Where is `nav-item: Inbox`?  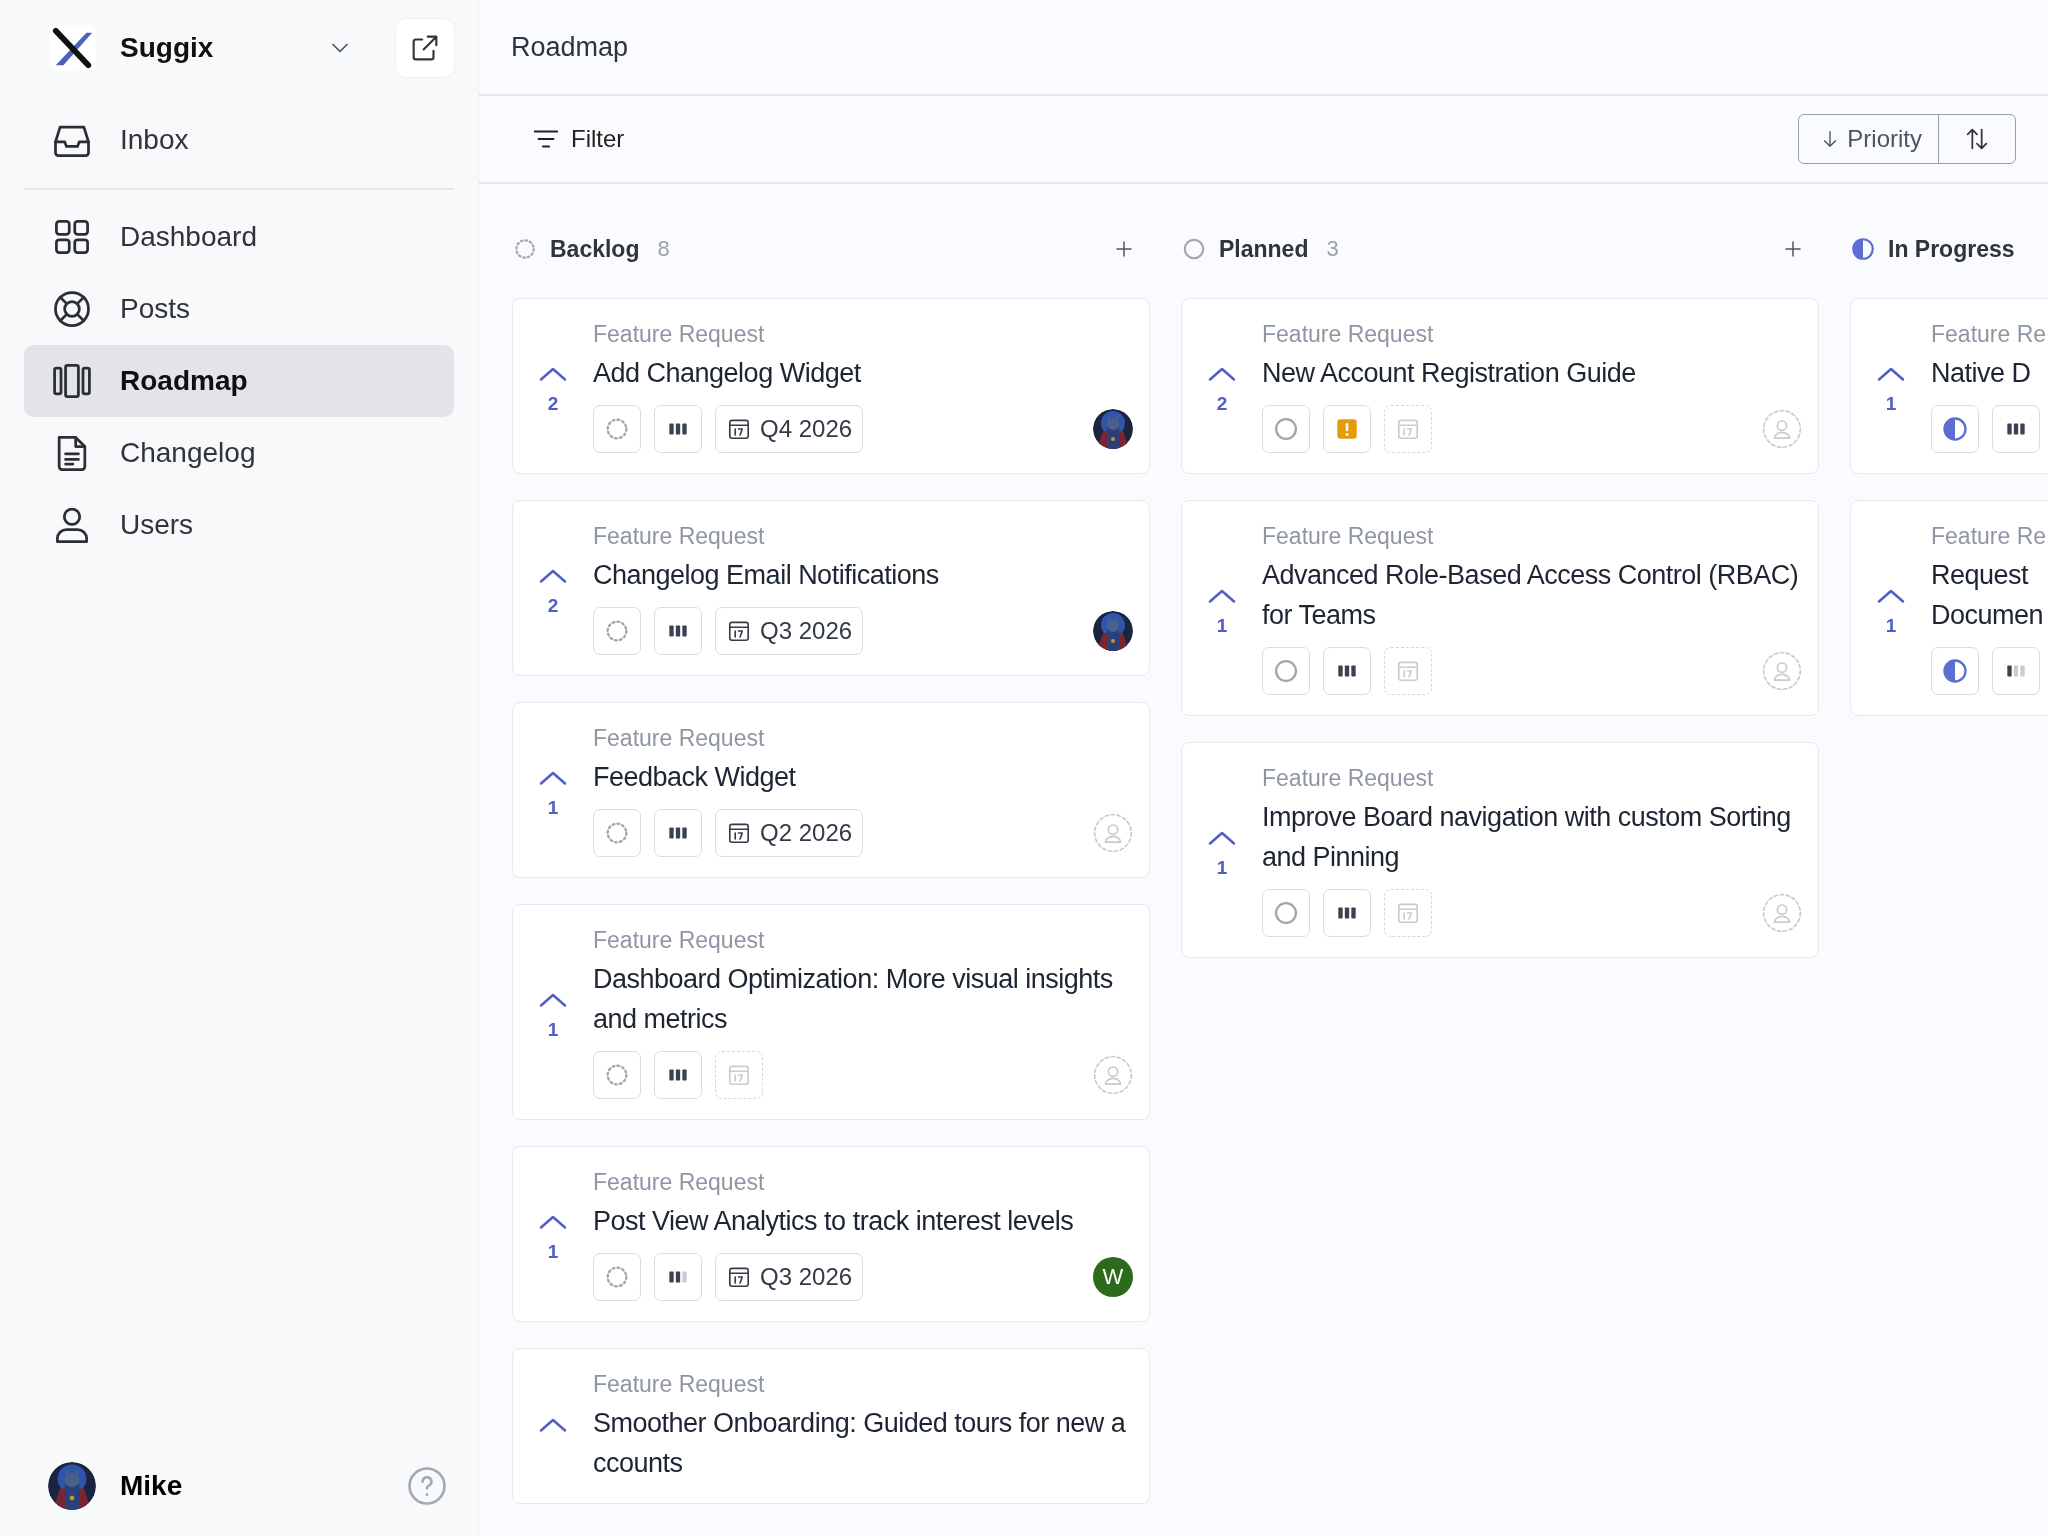 nav-item: Inbox is located at coordinates (239, 140).